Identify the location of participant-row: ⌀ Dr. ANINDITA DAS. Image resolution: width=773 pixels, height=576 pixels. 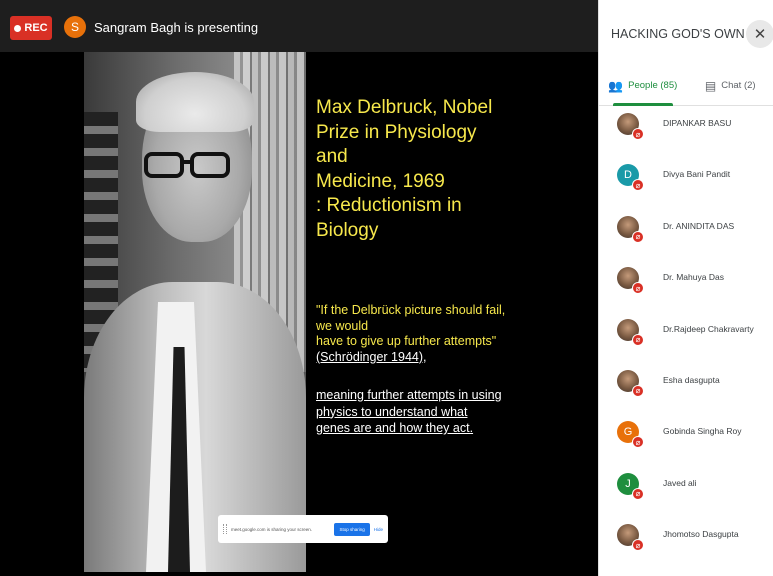
(686, 236).